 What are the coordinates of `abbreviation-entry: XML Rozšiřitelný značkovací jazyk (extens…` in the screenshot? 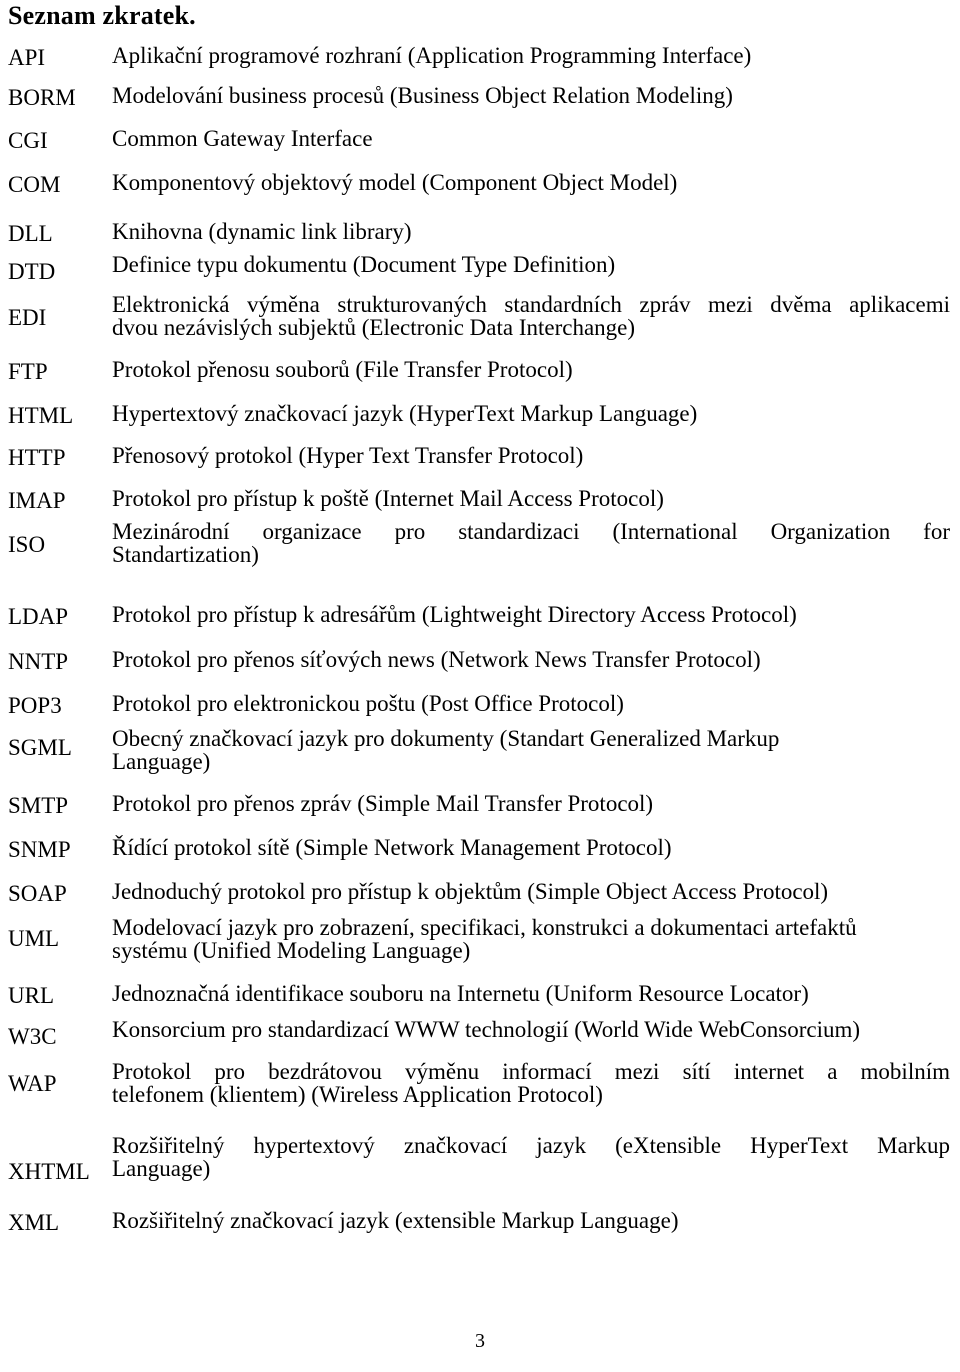 It's located at (480, 1222).